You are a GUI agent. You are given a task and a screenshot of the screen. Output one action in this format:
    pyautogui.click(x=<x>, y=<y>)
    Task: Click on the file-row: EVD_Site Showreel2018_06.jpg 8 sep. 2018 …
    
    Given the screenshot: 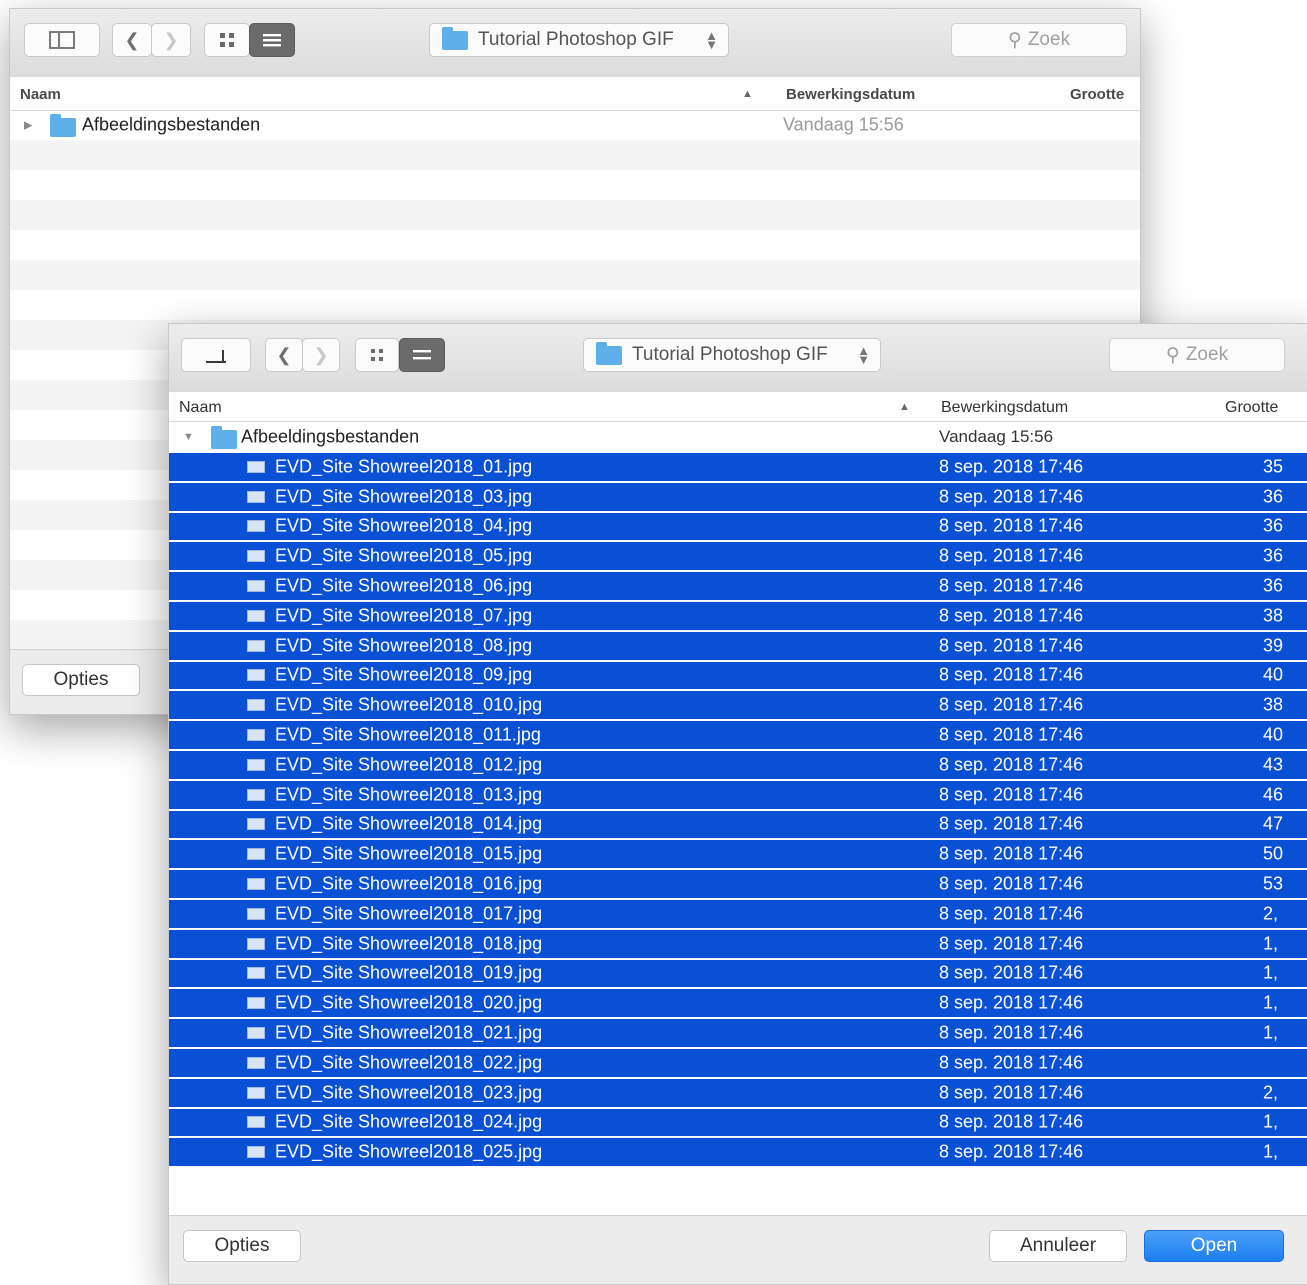 What is the action you would take?
    pyautogui.click(x=738, y=587)
    